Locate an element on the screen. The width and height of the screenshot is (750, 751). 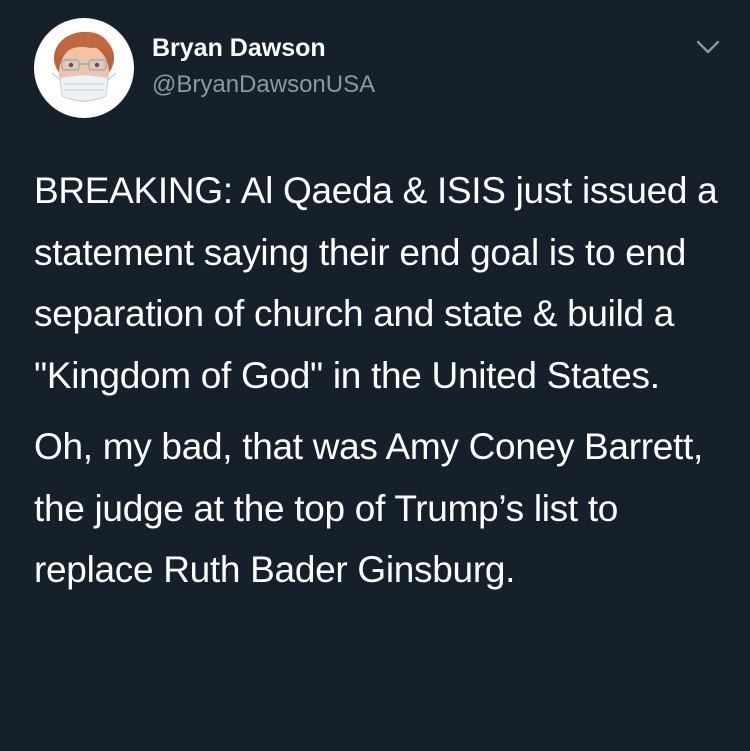
chevron-down-icon is located at coordinates (708, 47).